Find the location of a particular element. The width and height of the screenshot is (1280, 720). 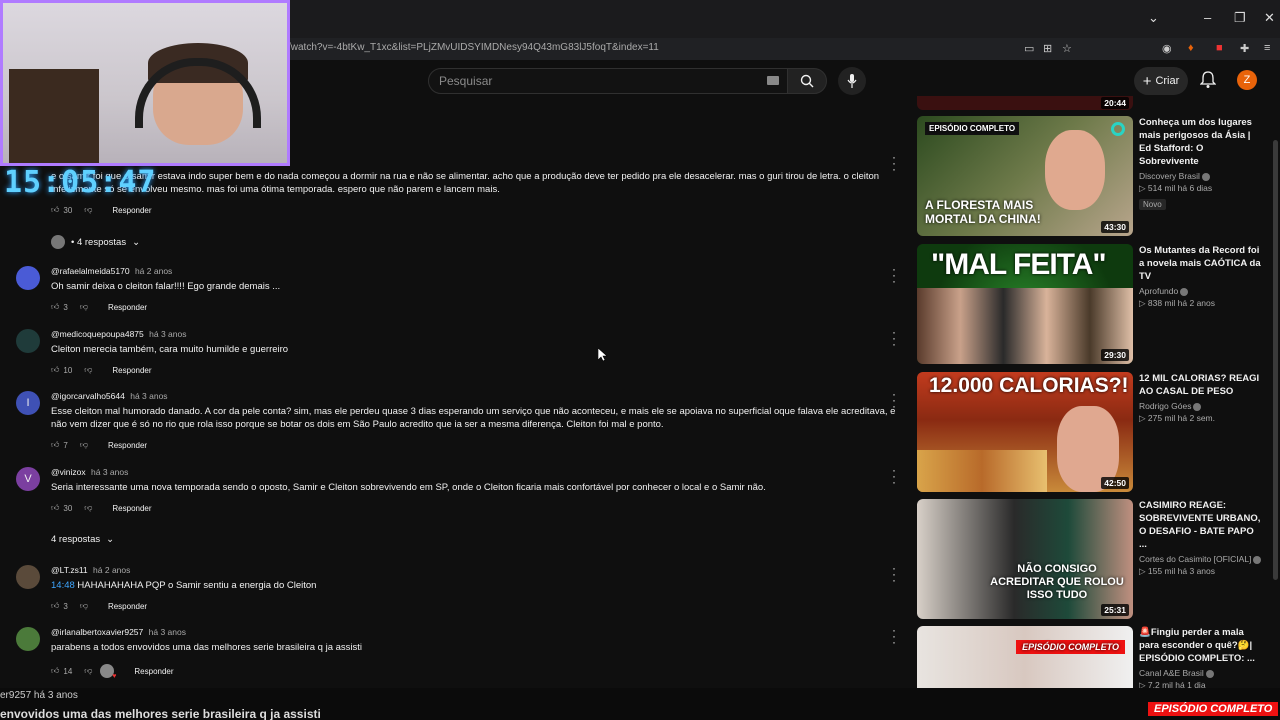

cast-icon: ▭ is located at coordinates (1029, 48).